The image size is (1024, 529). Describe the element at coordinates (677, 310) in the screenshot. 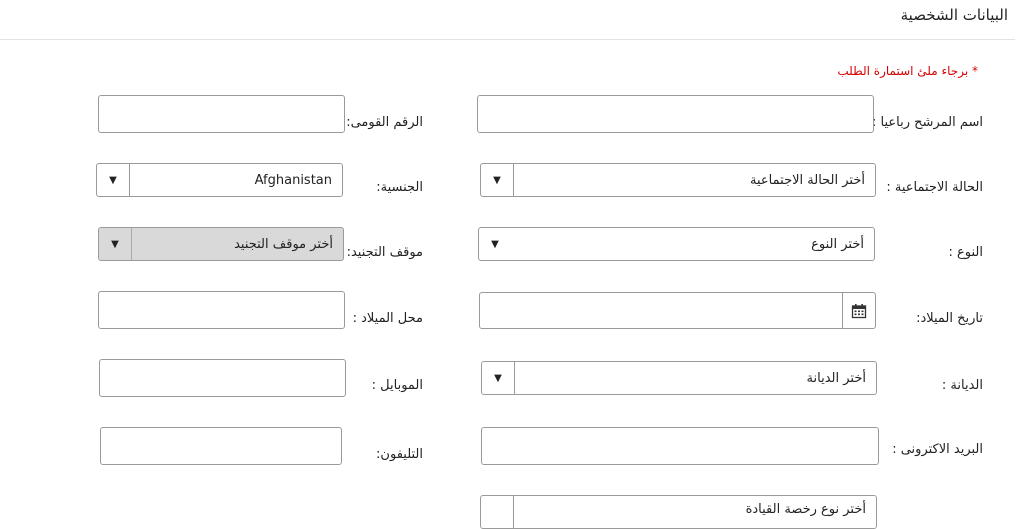

I see `birth-date-input` at that location.